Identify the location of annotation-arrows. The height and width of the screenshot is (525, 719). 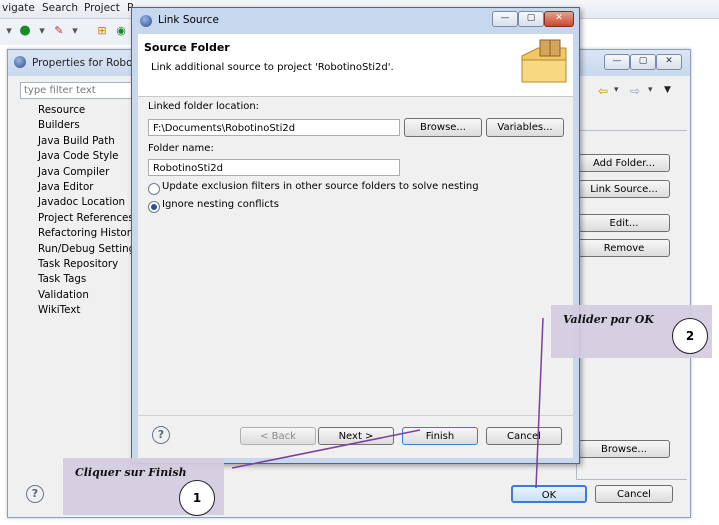
(387, 403).